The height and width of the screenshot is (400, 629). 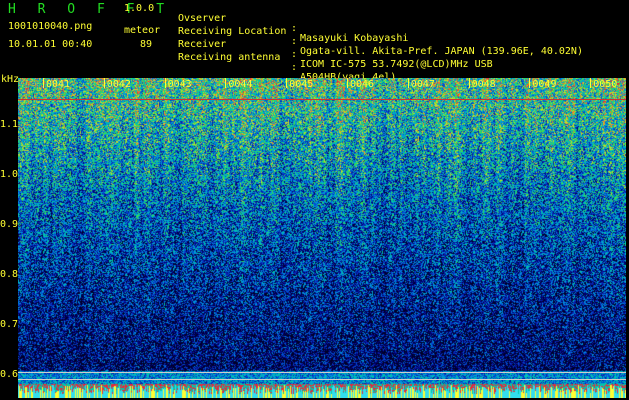 What do you see at coordinates (9, 274) in the screenshot?
I see `y-tick-label: 0.8` at bounding box center [9, 274].